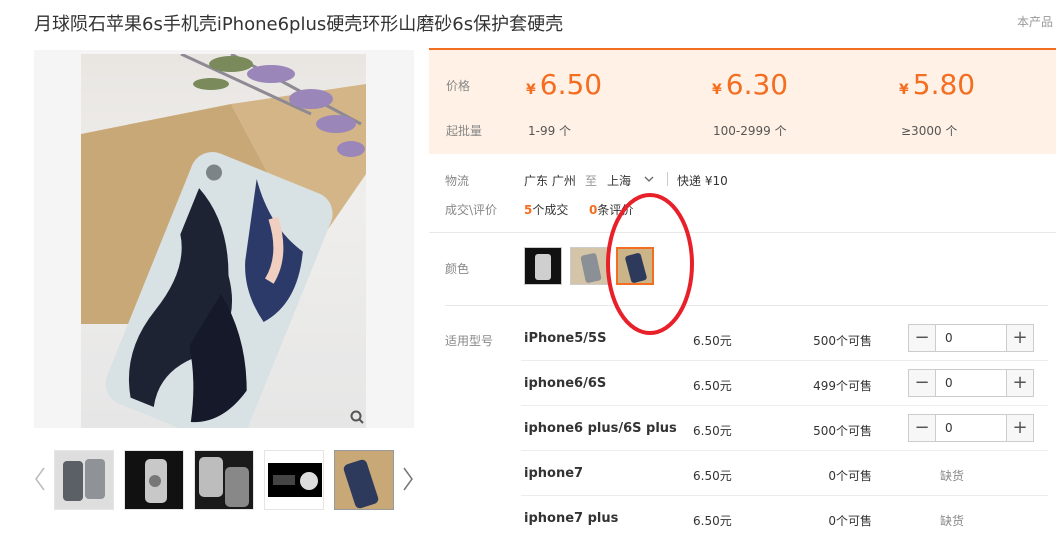  I want to click on price-value: 5.80, so click(944, 84).